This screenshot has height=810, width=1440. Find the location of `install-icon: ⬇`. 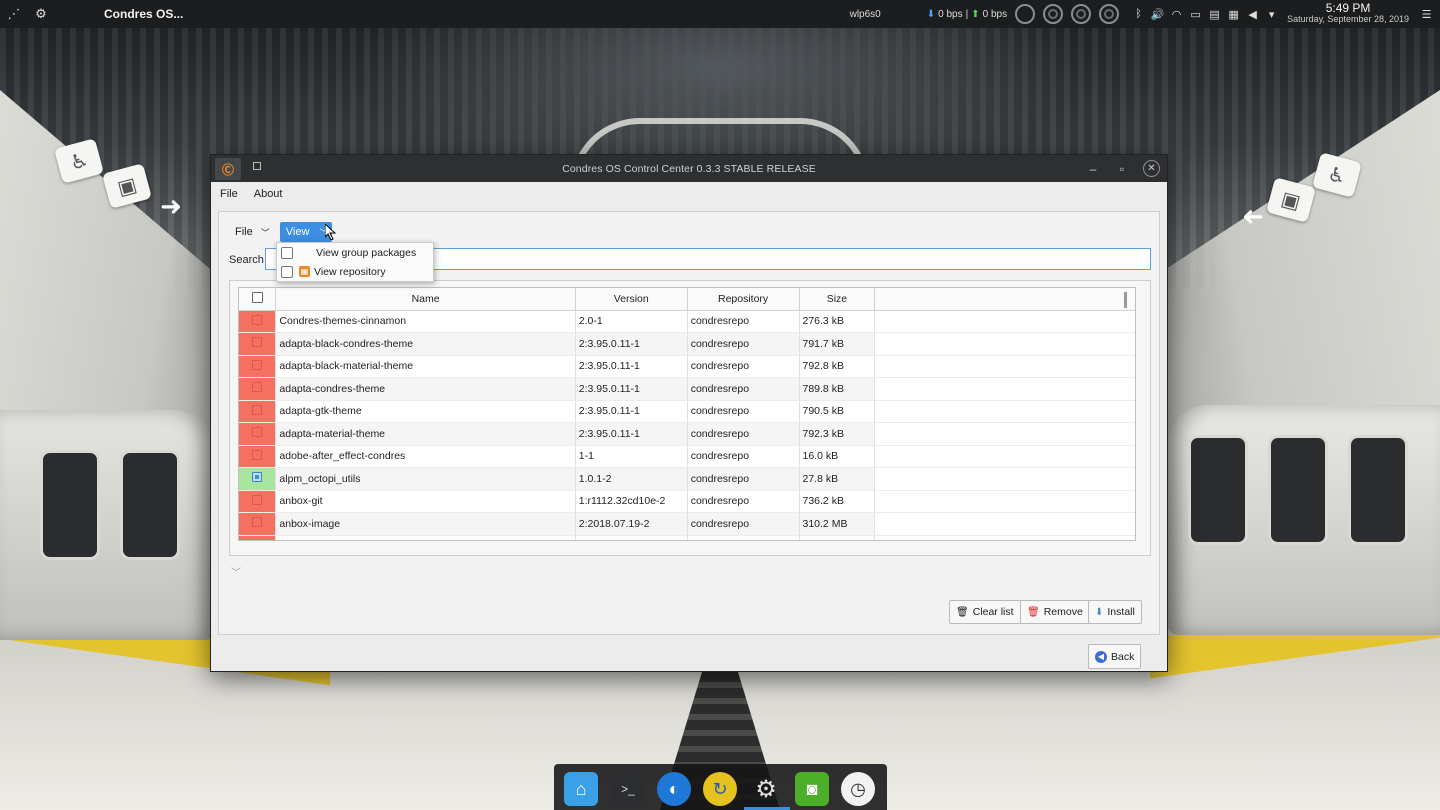

install-icon: ⬇ is located at coordinates (1099, 612).